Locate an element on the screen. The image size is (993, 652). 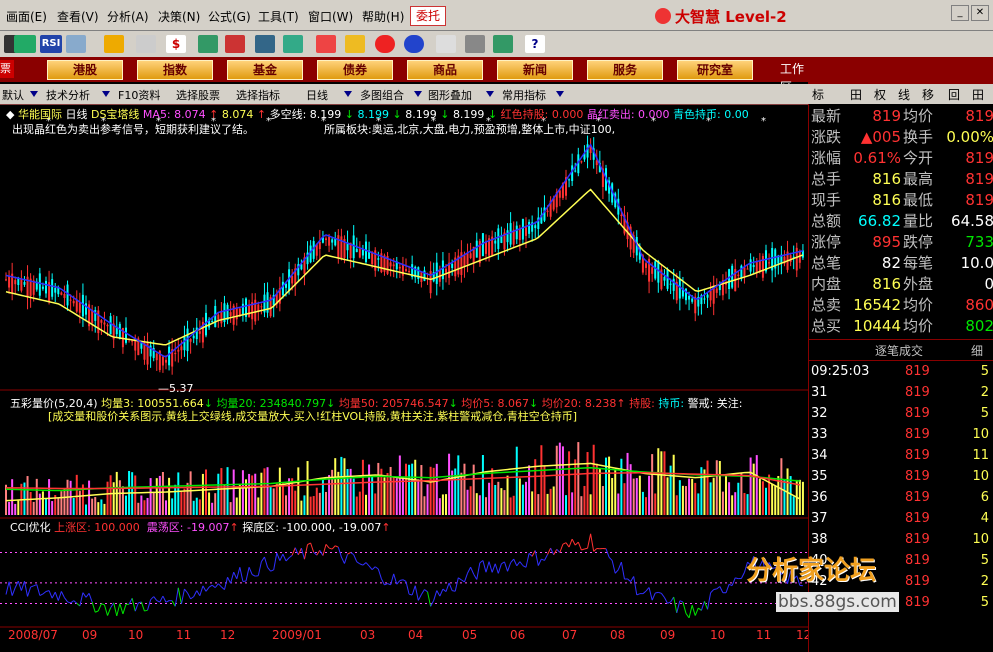
close-icon: ✕ is located at coordinates (980, 13).